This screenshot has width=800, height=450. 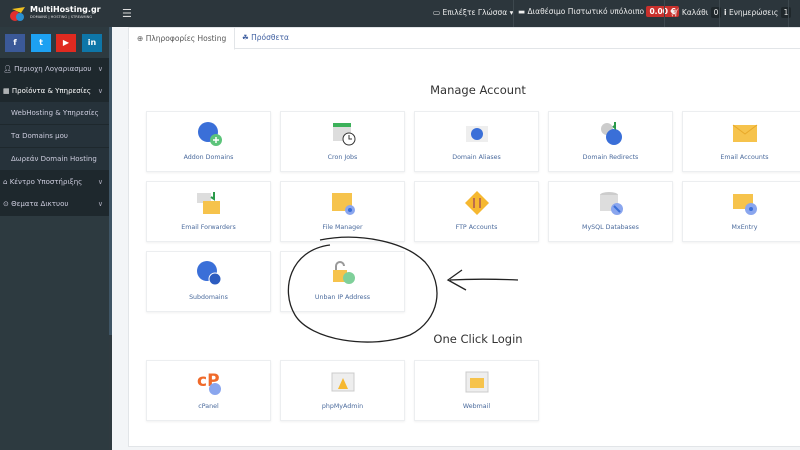 What do you see at coordinates (209, 134) in the screenshot?
I see `globe-plus-icon` at bounding box center [209, 134].